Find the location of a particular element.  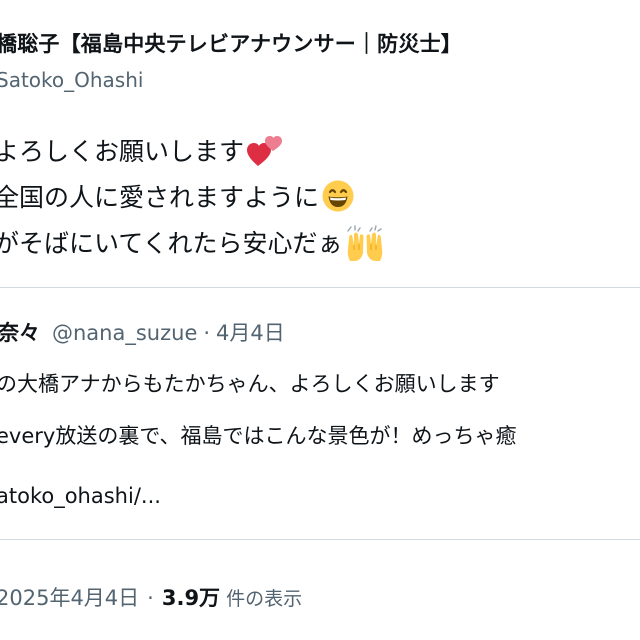

quoted-tweet-date: 4月4日 is located at coordinates (250, 332).